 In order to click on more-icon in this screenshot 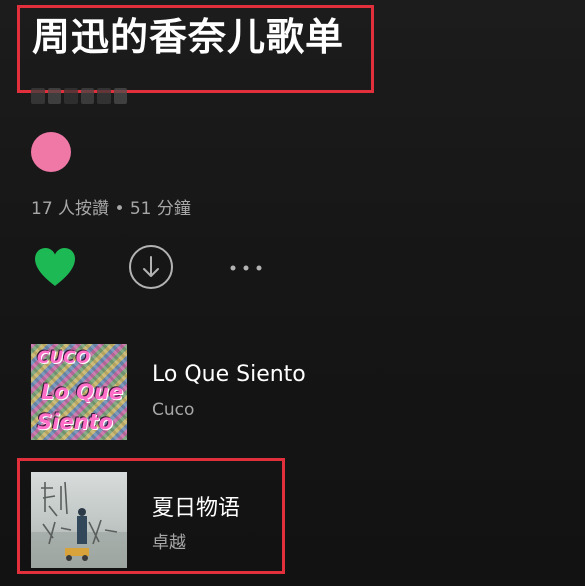, I will do `click(246, 268)`.